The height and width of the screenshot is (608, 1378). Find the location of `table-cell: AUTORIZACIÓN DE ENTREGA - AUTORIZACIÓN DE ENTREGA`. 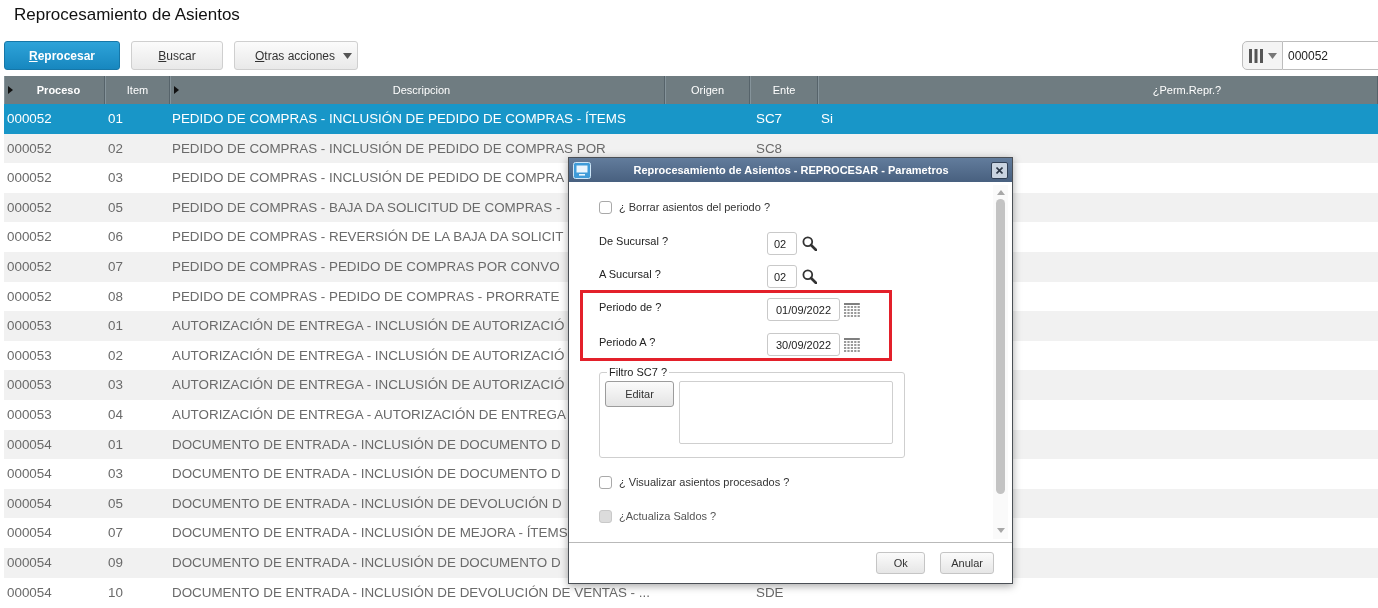

table-cell: AUTORIZACIÓN DE ENTREGA - AUTORIZACIÓN DE ENTREGA is located at coordinates (369, 415).